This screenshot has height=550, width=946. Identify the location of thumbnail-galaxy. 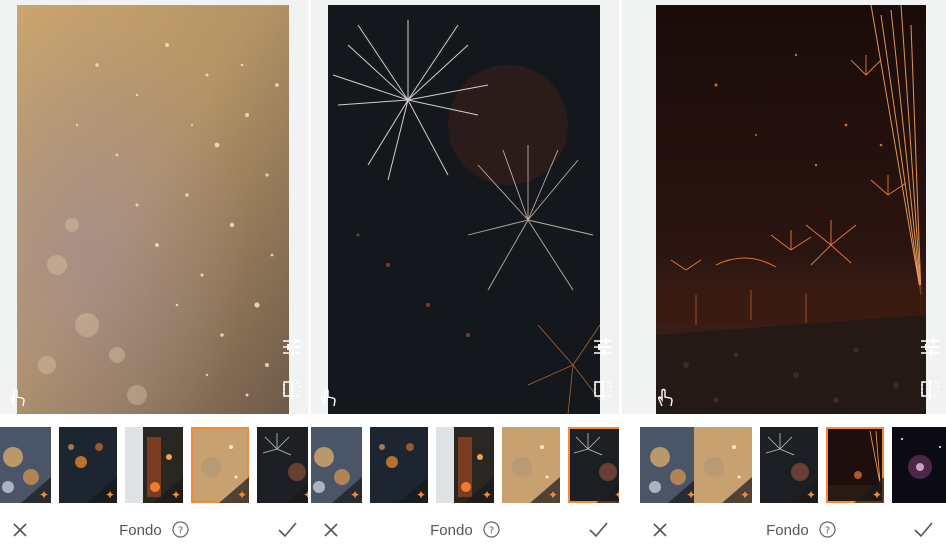
(919, 465).